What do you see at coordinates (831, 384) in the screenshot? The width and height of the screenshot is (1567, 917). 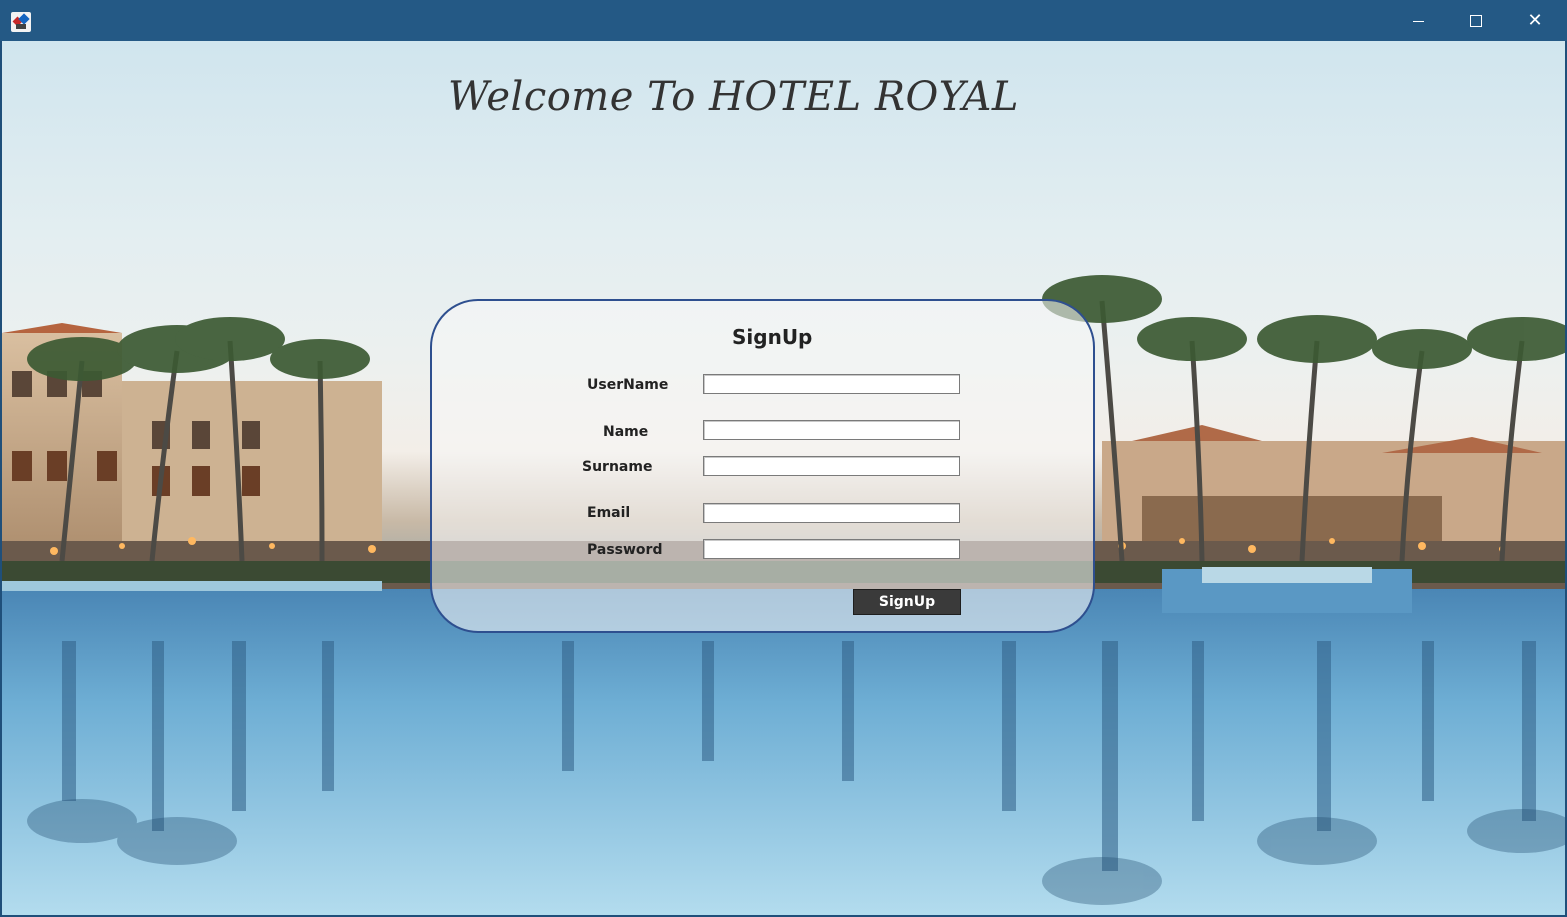 I see `username-field` at bounding box center [831, 384].